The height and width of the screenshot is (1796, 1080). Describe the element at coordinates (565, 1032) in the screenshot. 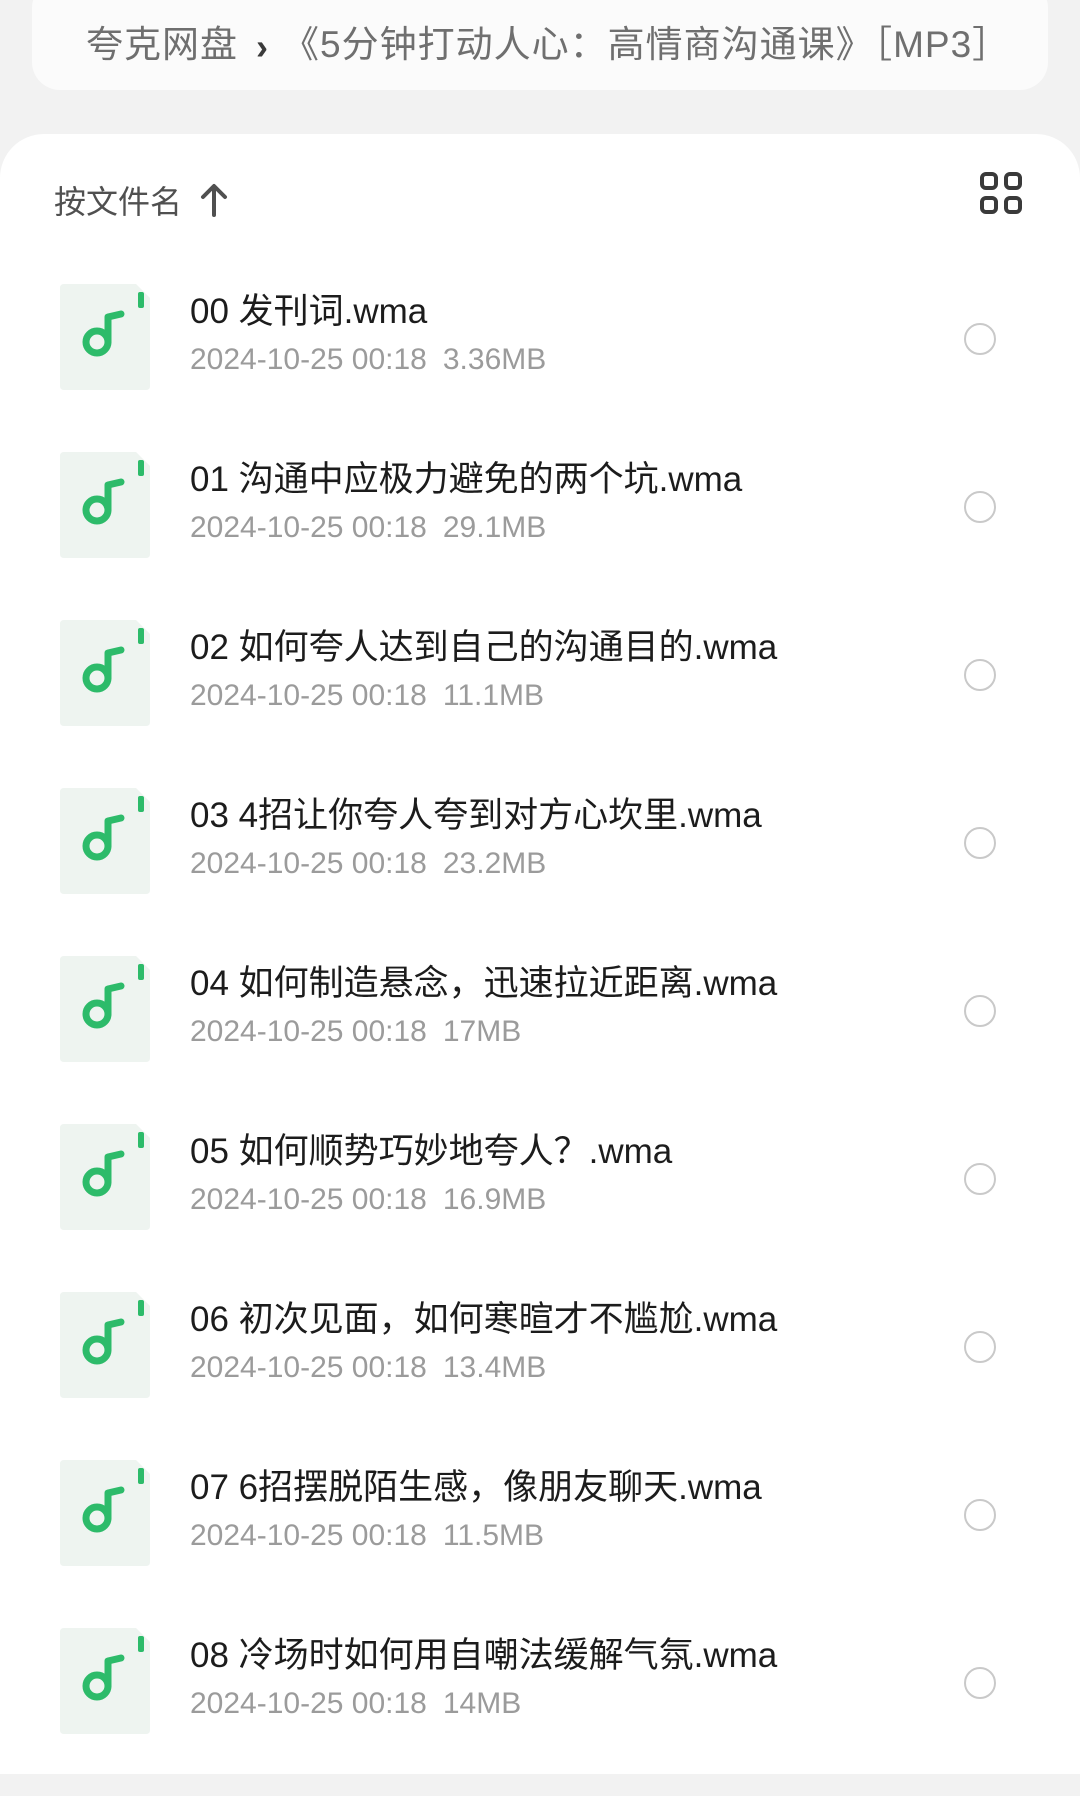

I see `file-meta: 2024-10-25 00:18 17MB` at that location.